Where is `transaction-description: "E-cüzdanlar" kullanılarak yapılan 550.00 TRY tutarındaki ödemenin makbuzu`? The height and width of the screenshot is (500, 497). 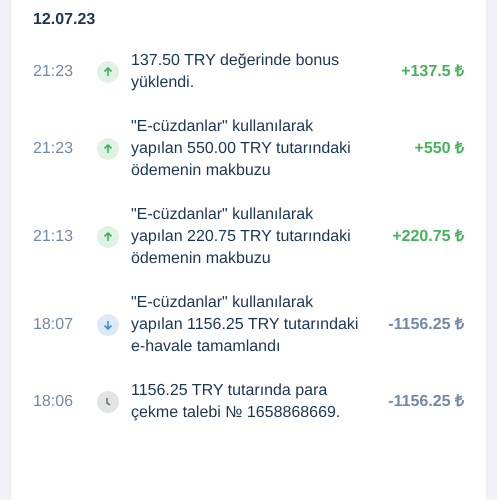 transaction-description: "E-cüzdanlar" kullanılarak yapılan 550.00 TRY tutarındaki ödemenin makbuzu is located at coordinates (241, 149).